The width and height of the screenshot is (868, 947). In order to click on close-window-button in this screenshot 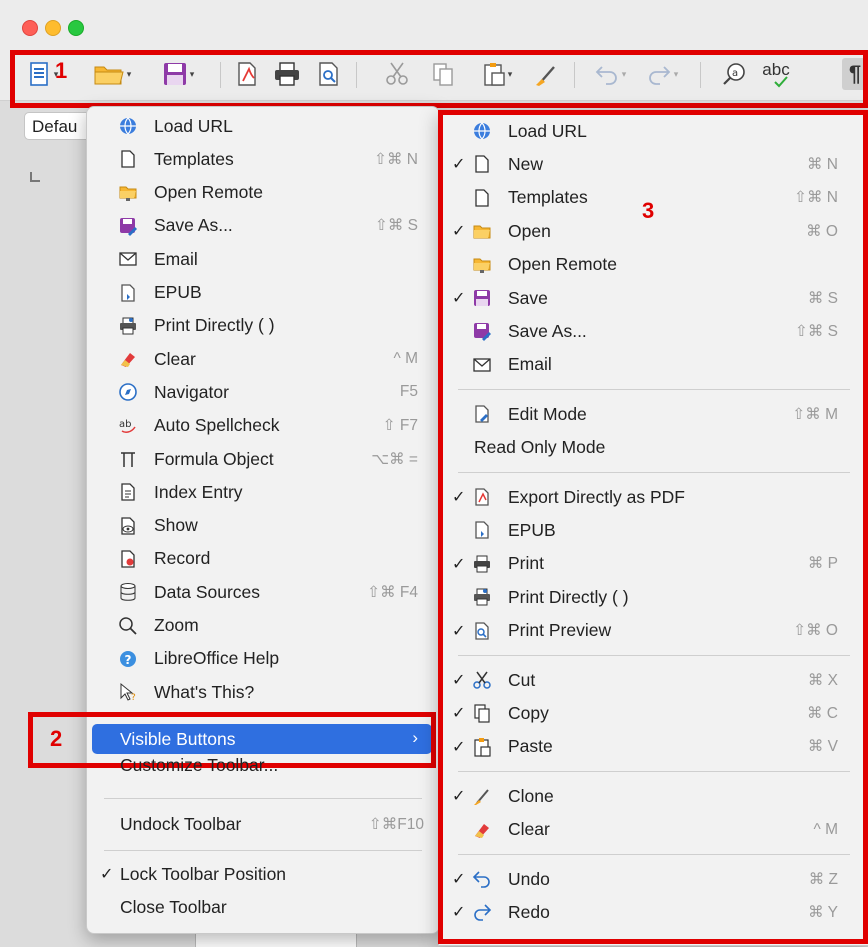, I will do `click(30, 28)`.